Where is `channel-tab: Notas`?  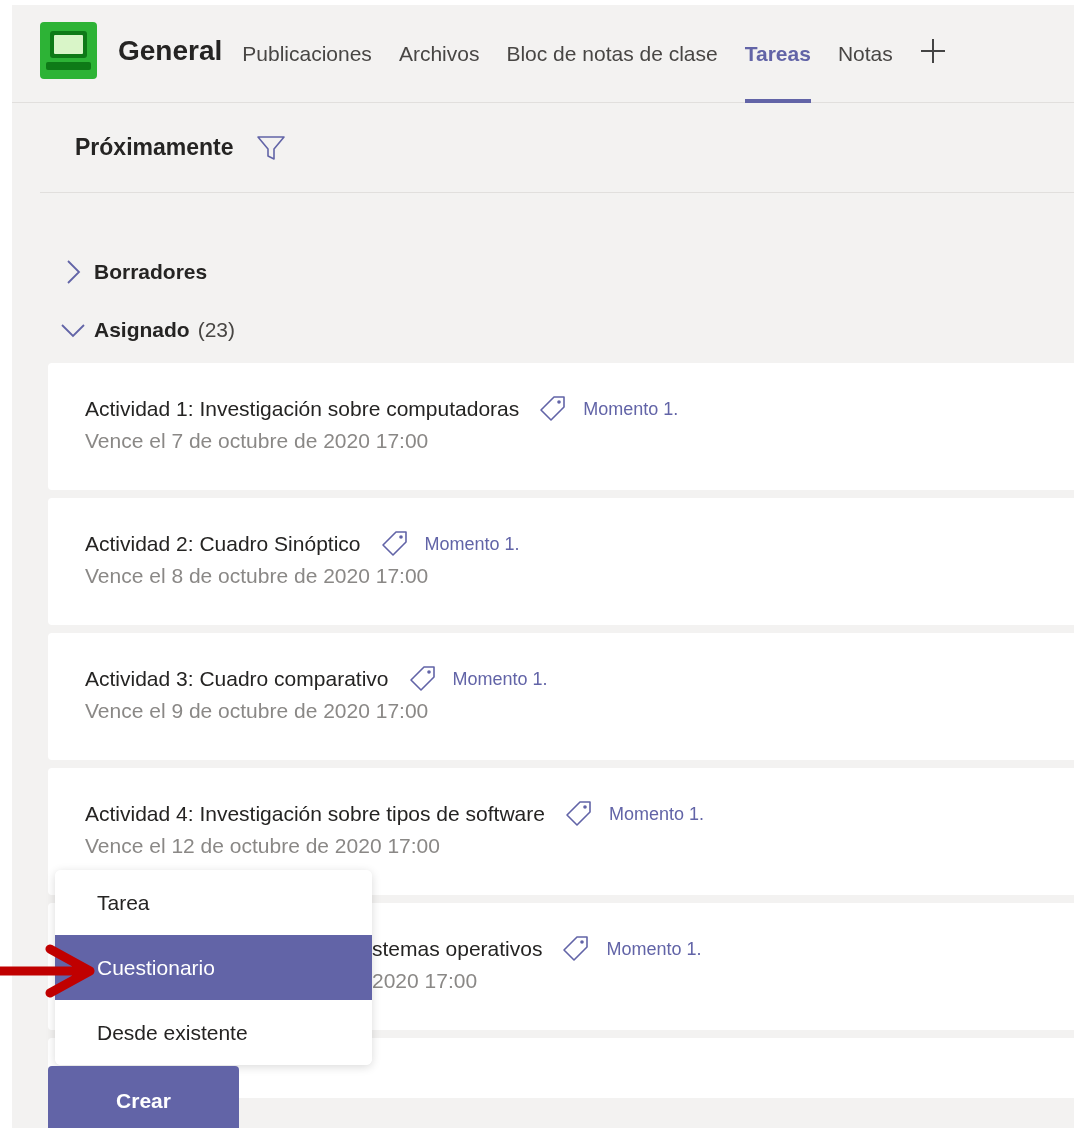
channel-tab: Notas is located at coordinates (865, 54).